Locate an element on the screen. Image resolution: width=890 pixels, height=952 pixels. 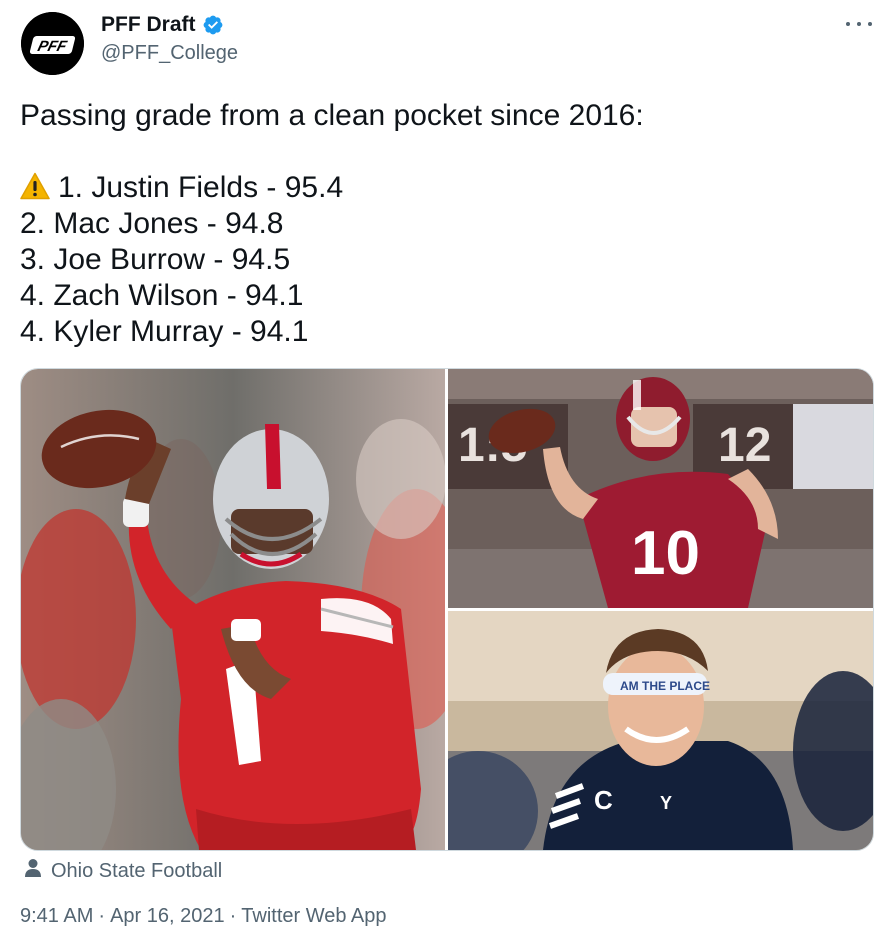
tweet-line-3: 3. Joe Burrow - 94.5 is located at coordinates (155, 259).